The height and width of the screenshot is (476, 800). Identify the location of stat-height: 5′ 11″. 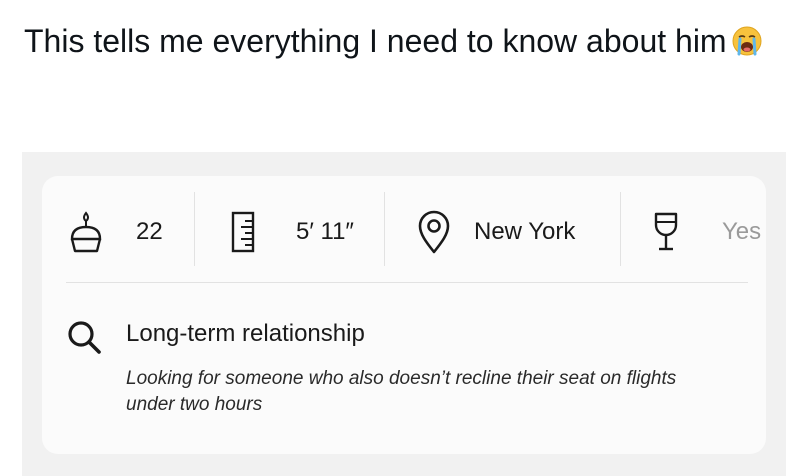
(291, 232).